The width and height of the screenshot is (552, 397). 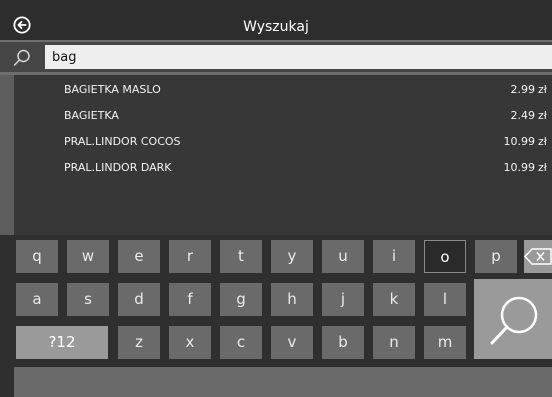 I want to click on item-name: BAGIETKA, so click(x=91, y=115).